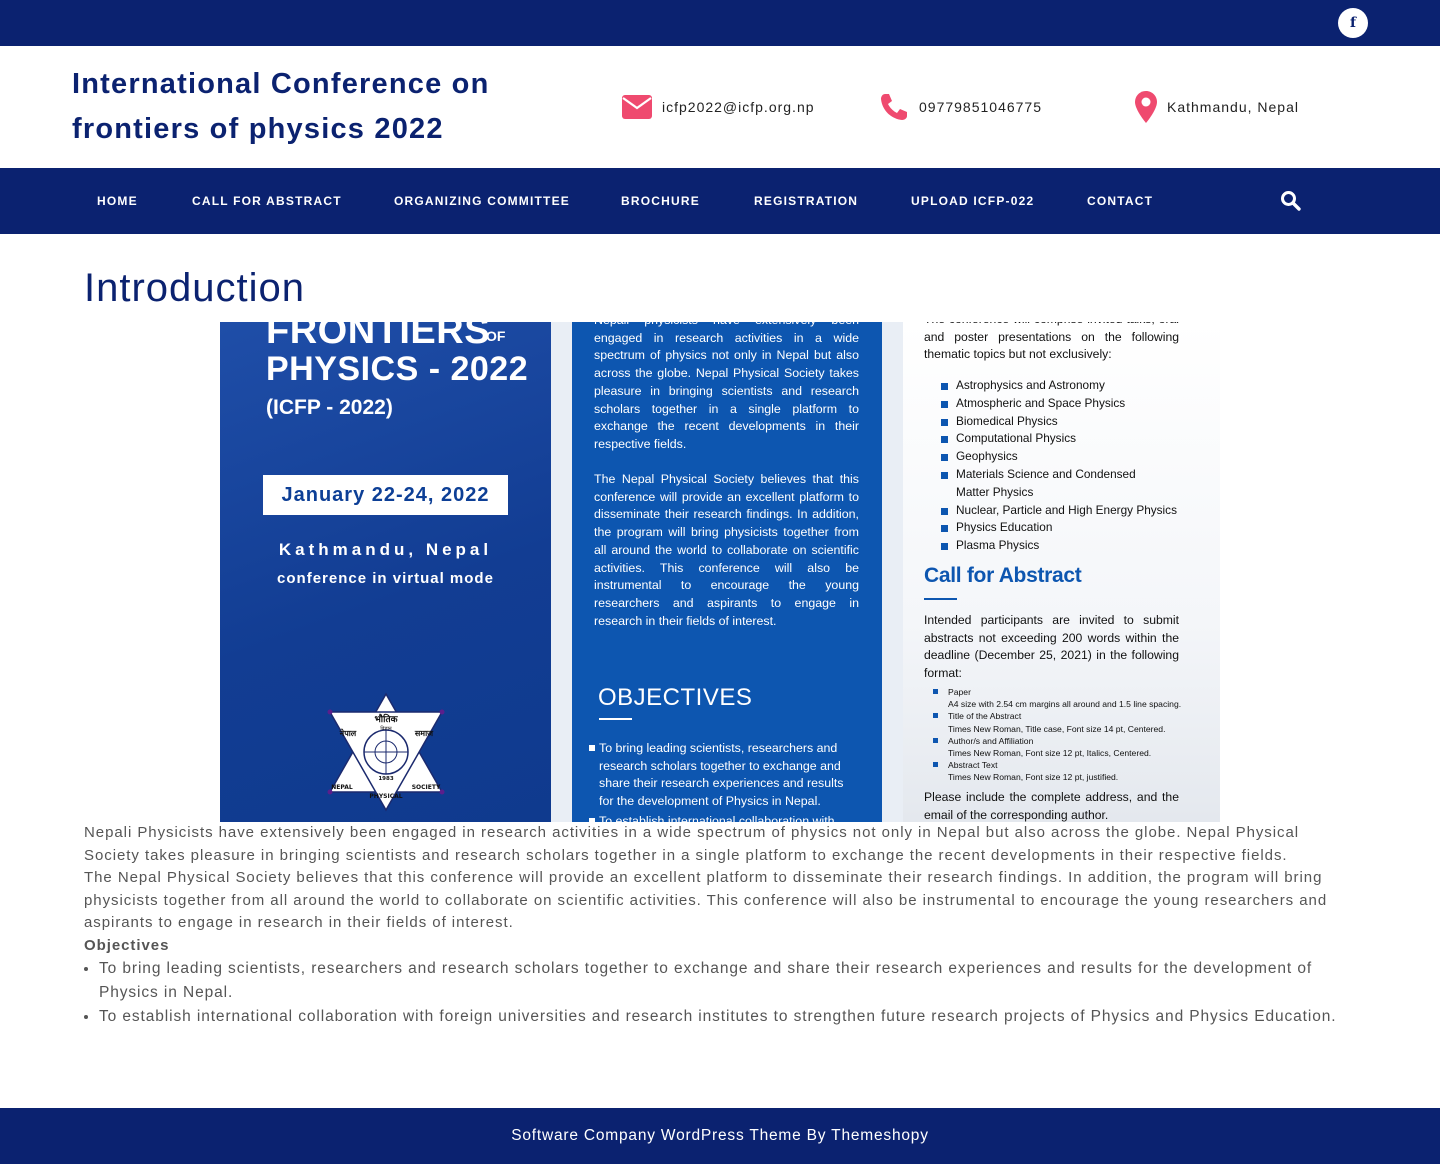  Describe the element at coordinates (980, 107) in the screenshot. I see `phone-text: 09779851046775` at that location.